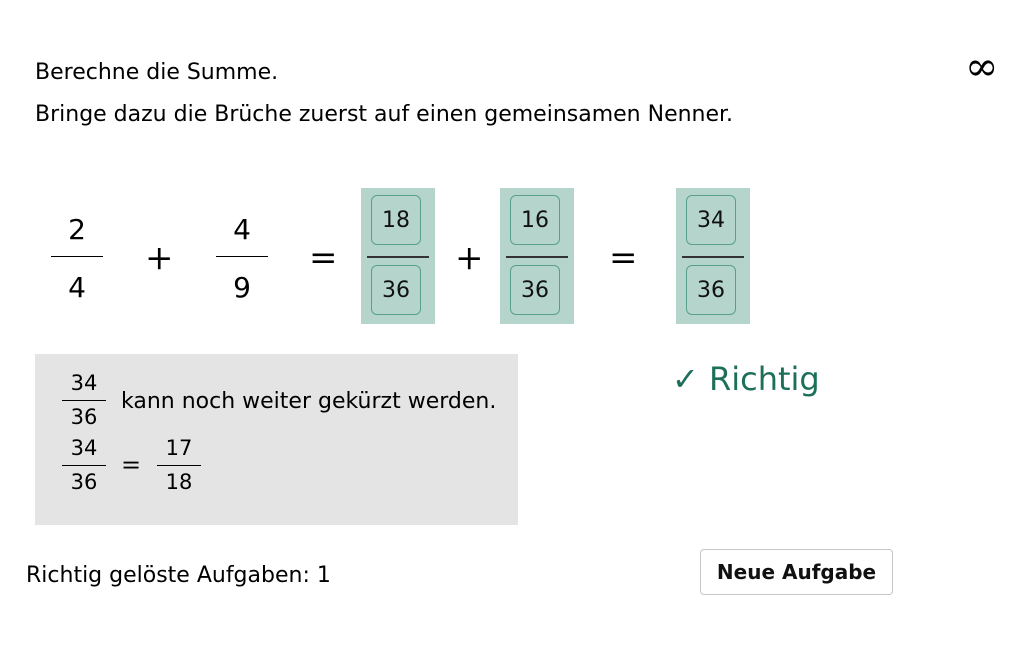  What do you see at coordinates (711, 220) in the screenshot?
I see `sum-numerator-input: 34` at bounding box center [711, 220].